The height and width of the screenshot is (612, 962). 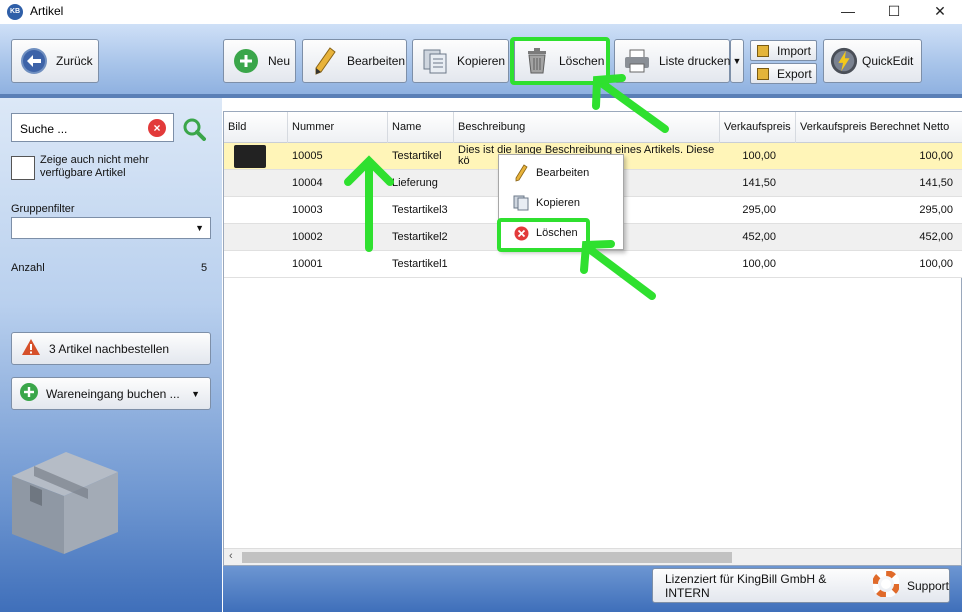 I want to click on new-button-label: Neu, so click(x=279, y=61).